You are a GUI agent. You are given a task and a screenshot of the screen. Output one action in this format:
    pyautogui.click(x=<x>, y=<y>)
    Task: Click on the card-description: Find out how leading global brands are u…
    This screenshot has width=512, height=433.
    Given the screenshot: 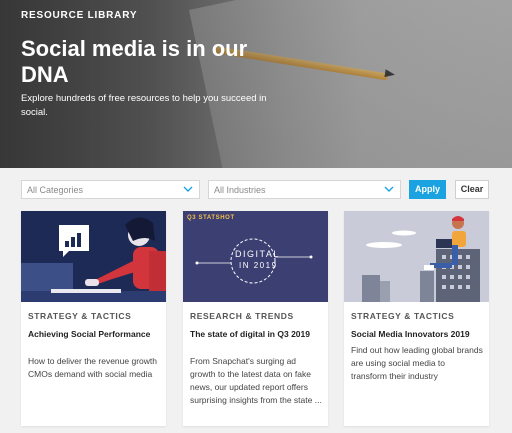 What is the action you would take?
    pyautogui.click(x=417, y=363)
    